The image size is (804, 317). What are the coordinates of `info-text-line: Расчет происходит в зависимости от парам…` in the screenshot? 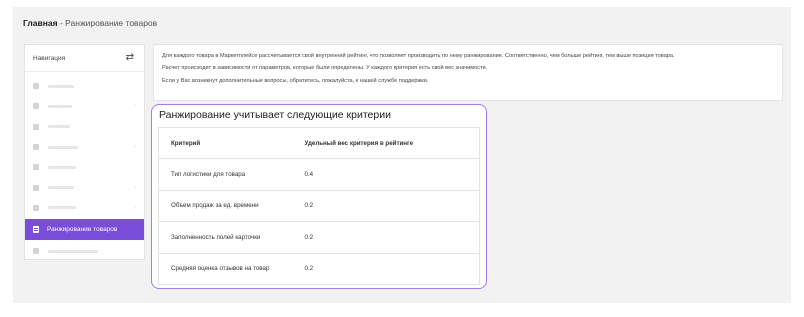 It's located at (325, 68).